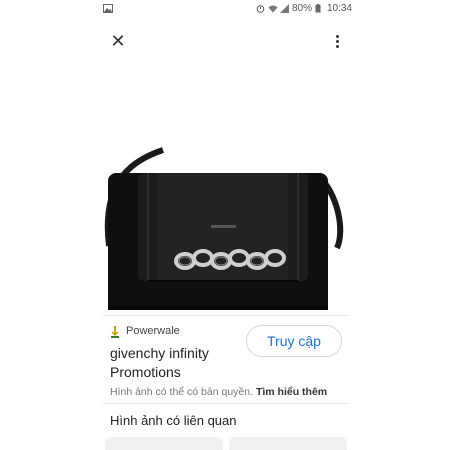  Describe the element at coordinates (337, 41) in the screenshot. I see `more-vert-icon` at that location.